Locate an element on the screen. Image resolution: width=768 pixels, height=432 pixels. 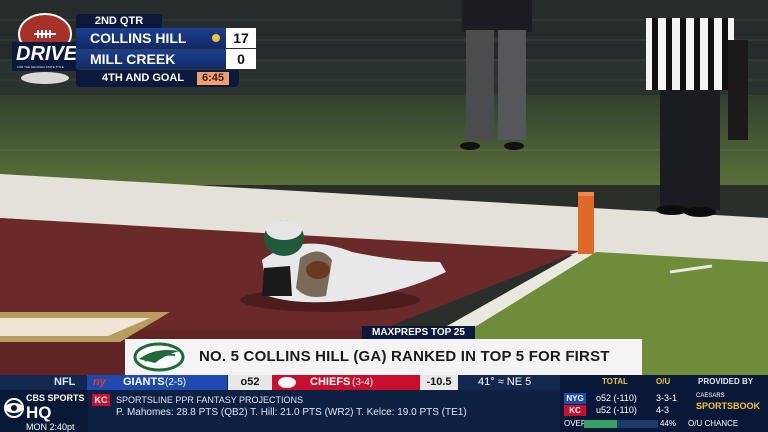
possession-icon is located at coordinates (216, 38).